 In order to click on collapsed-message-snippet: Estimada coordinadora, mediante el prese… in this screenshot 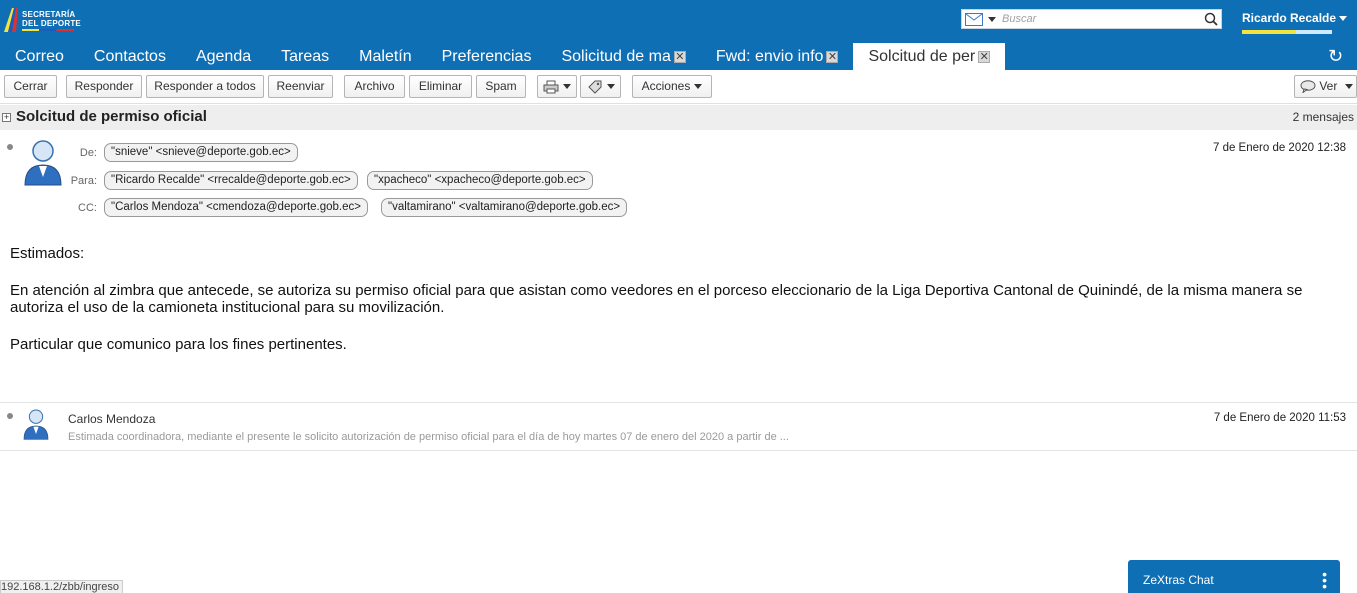, I will do `click(428, 437)`.